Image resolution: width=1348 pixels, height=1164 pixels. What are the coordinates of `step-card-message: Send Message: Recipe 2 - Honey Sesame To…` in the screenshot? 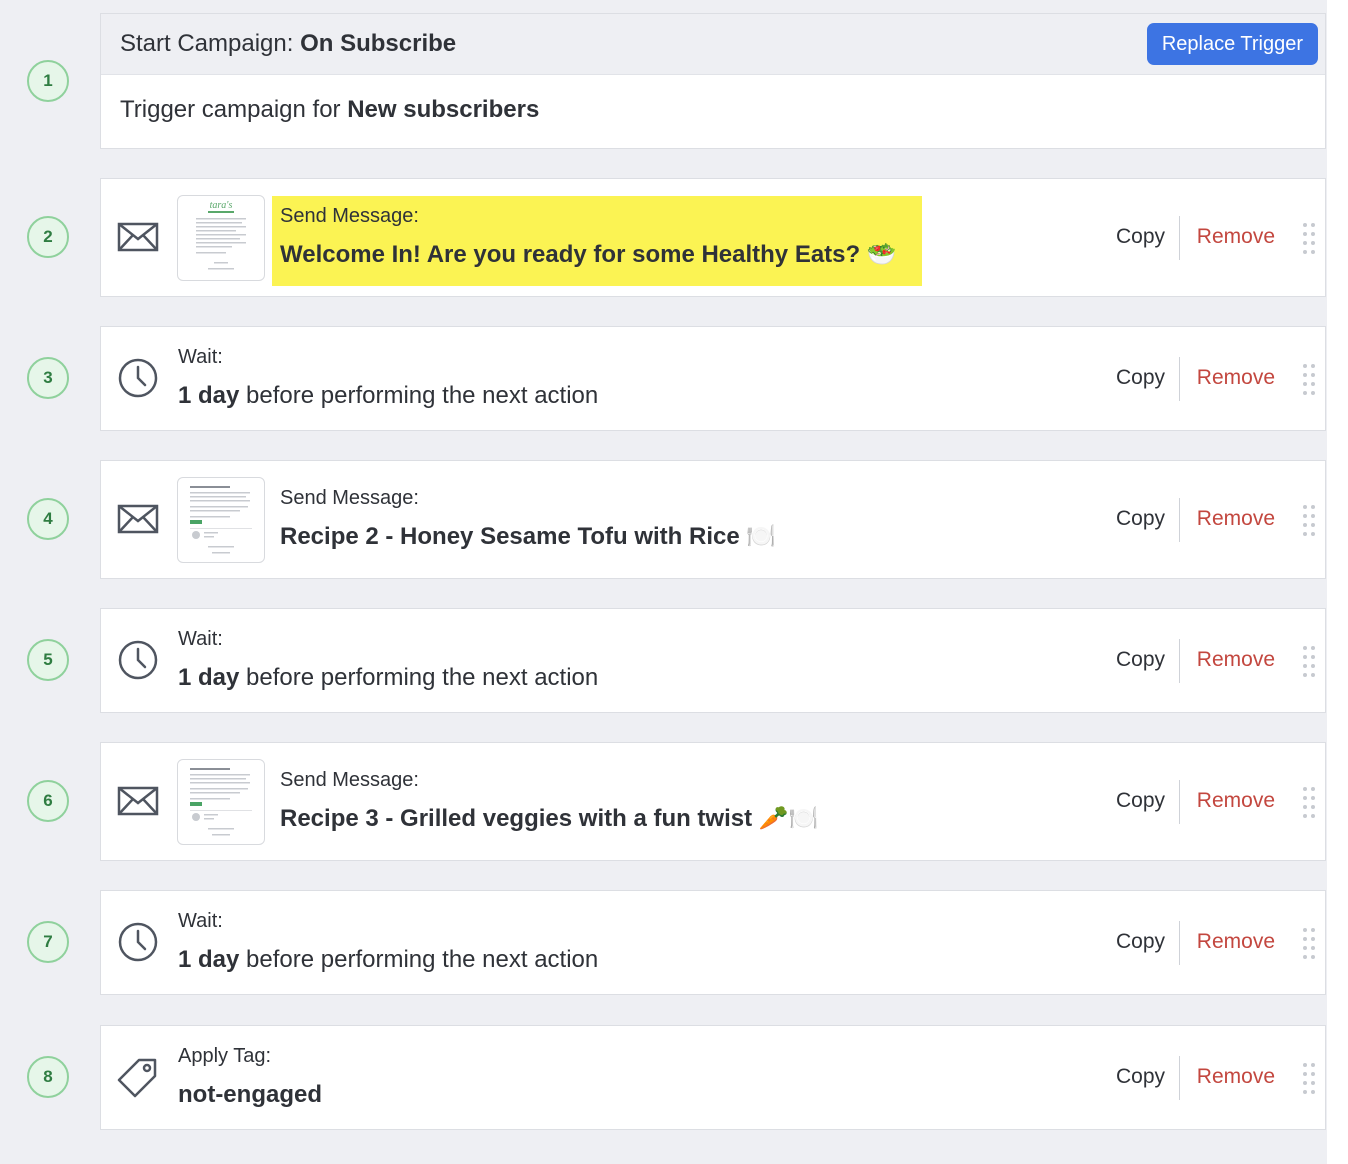 It's located at (713, 519).